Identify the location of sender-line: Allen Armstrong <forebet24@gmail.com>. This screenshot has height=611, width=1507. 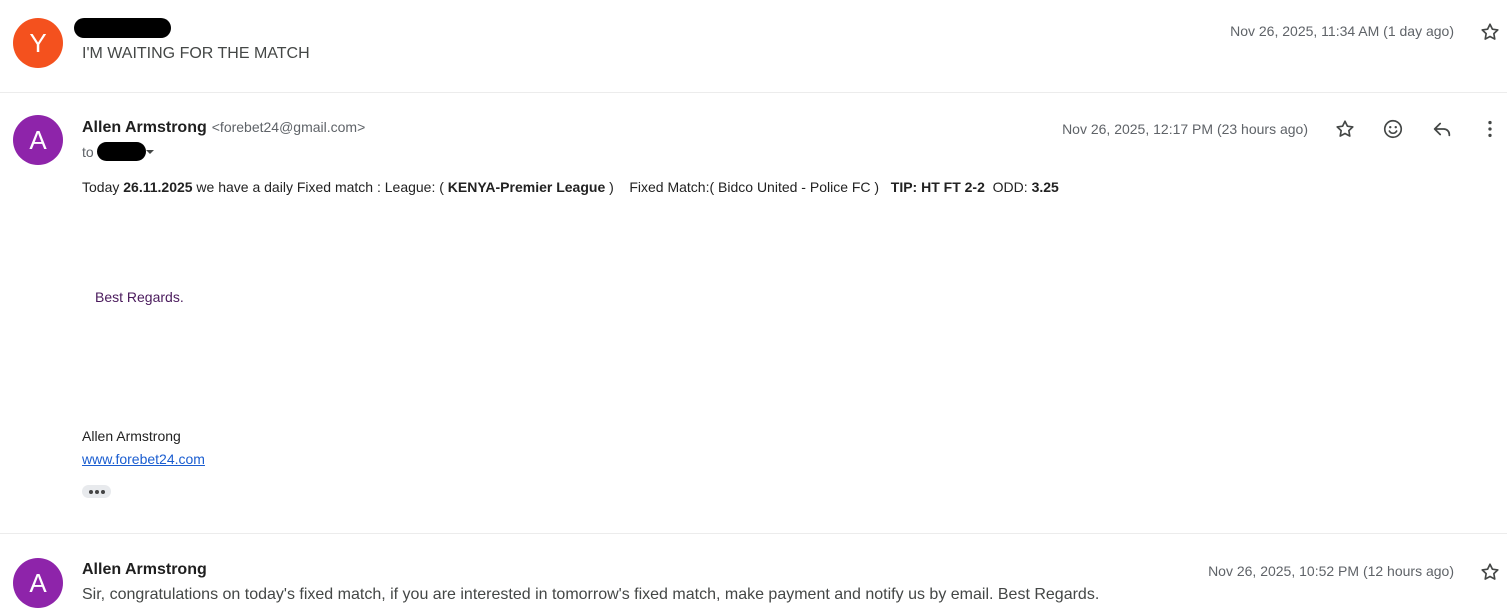
(223, 128).